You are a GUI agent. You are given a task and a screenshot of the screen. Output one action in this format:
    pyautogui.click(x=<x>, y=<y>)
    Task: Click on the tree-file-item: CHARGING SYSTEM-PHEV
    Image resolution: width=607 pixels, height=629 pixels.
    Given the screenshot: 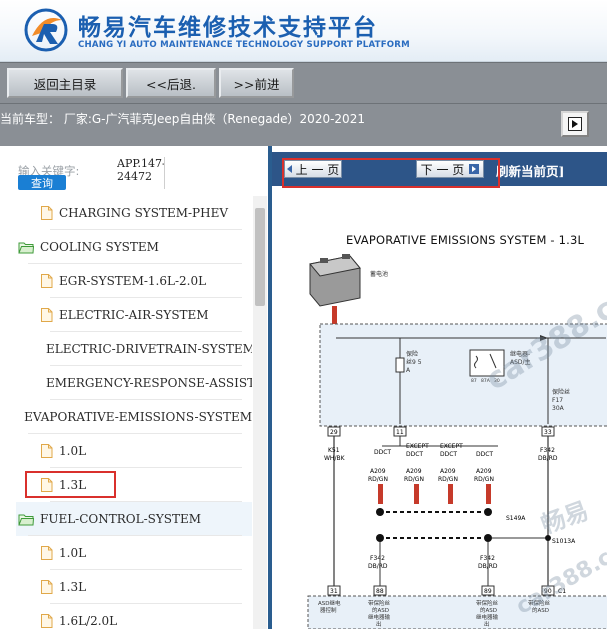 What is the action you would take?
    pyautogui.click(x=146, y=213)
    